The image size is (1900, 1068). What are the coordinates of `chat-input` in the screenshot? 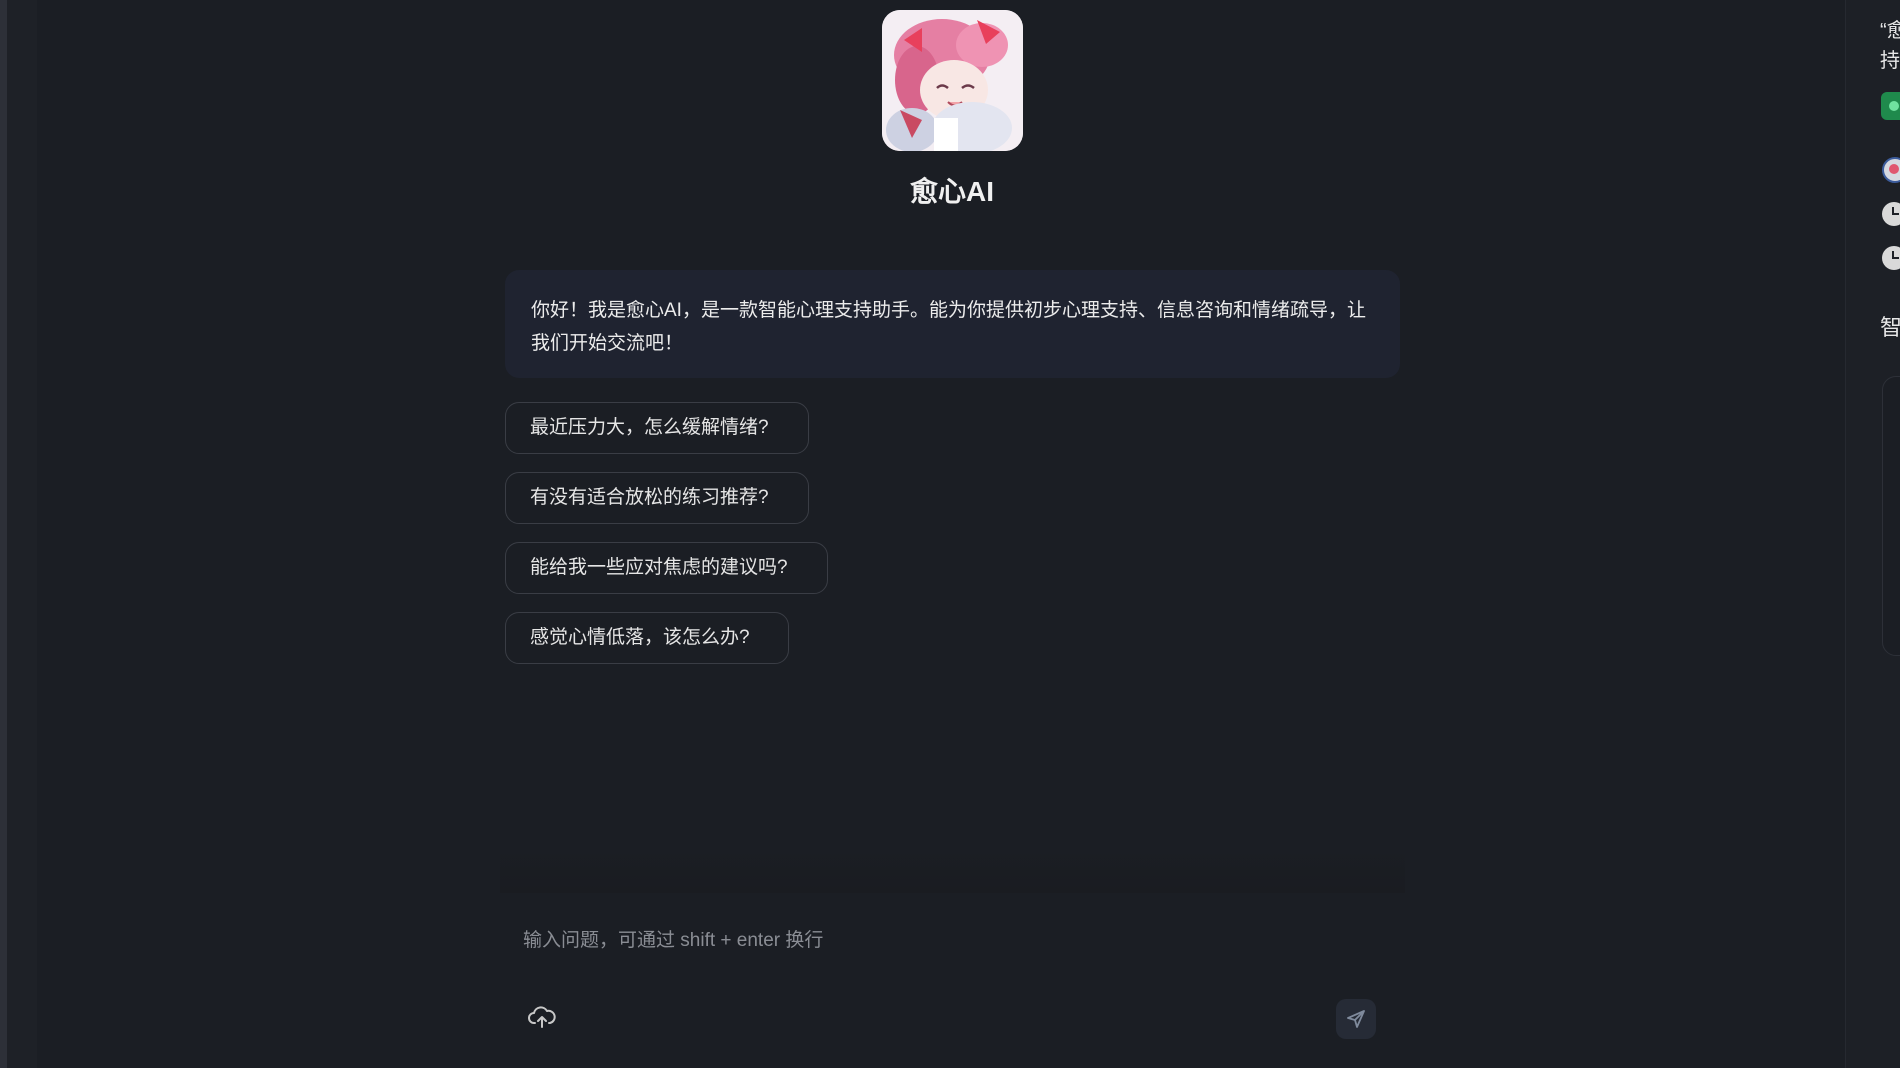 It's located at (953, 941).